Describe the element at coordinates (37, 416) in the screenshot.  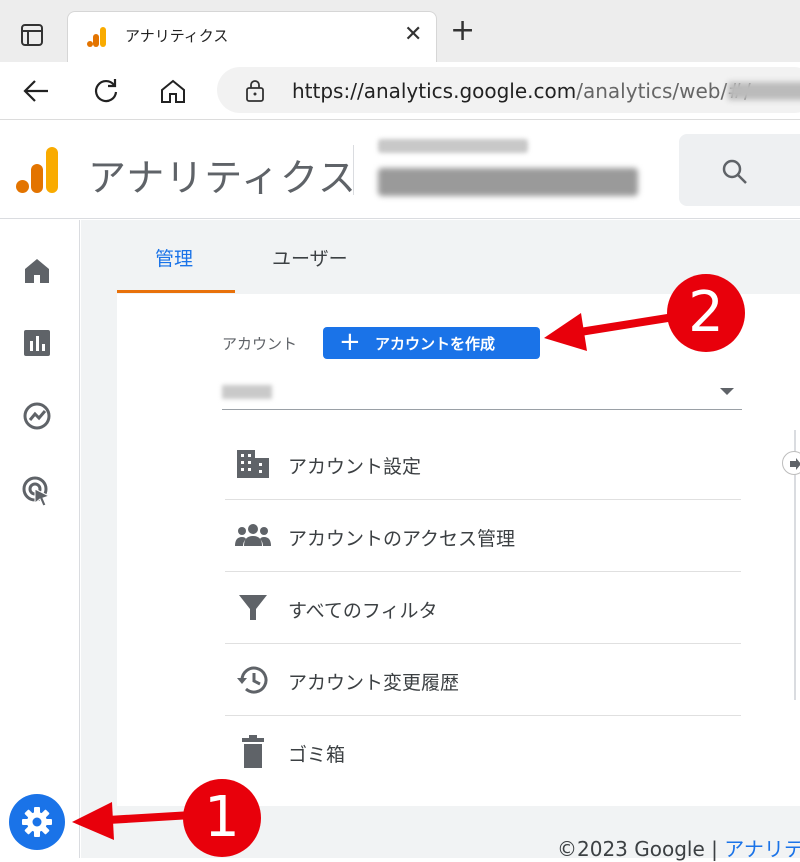
I see `explore-icon` at that location.